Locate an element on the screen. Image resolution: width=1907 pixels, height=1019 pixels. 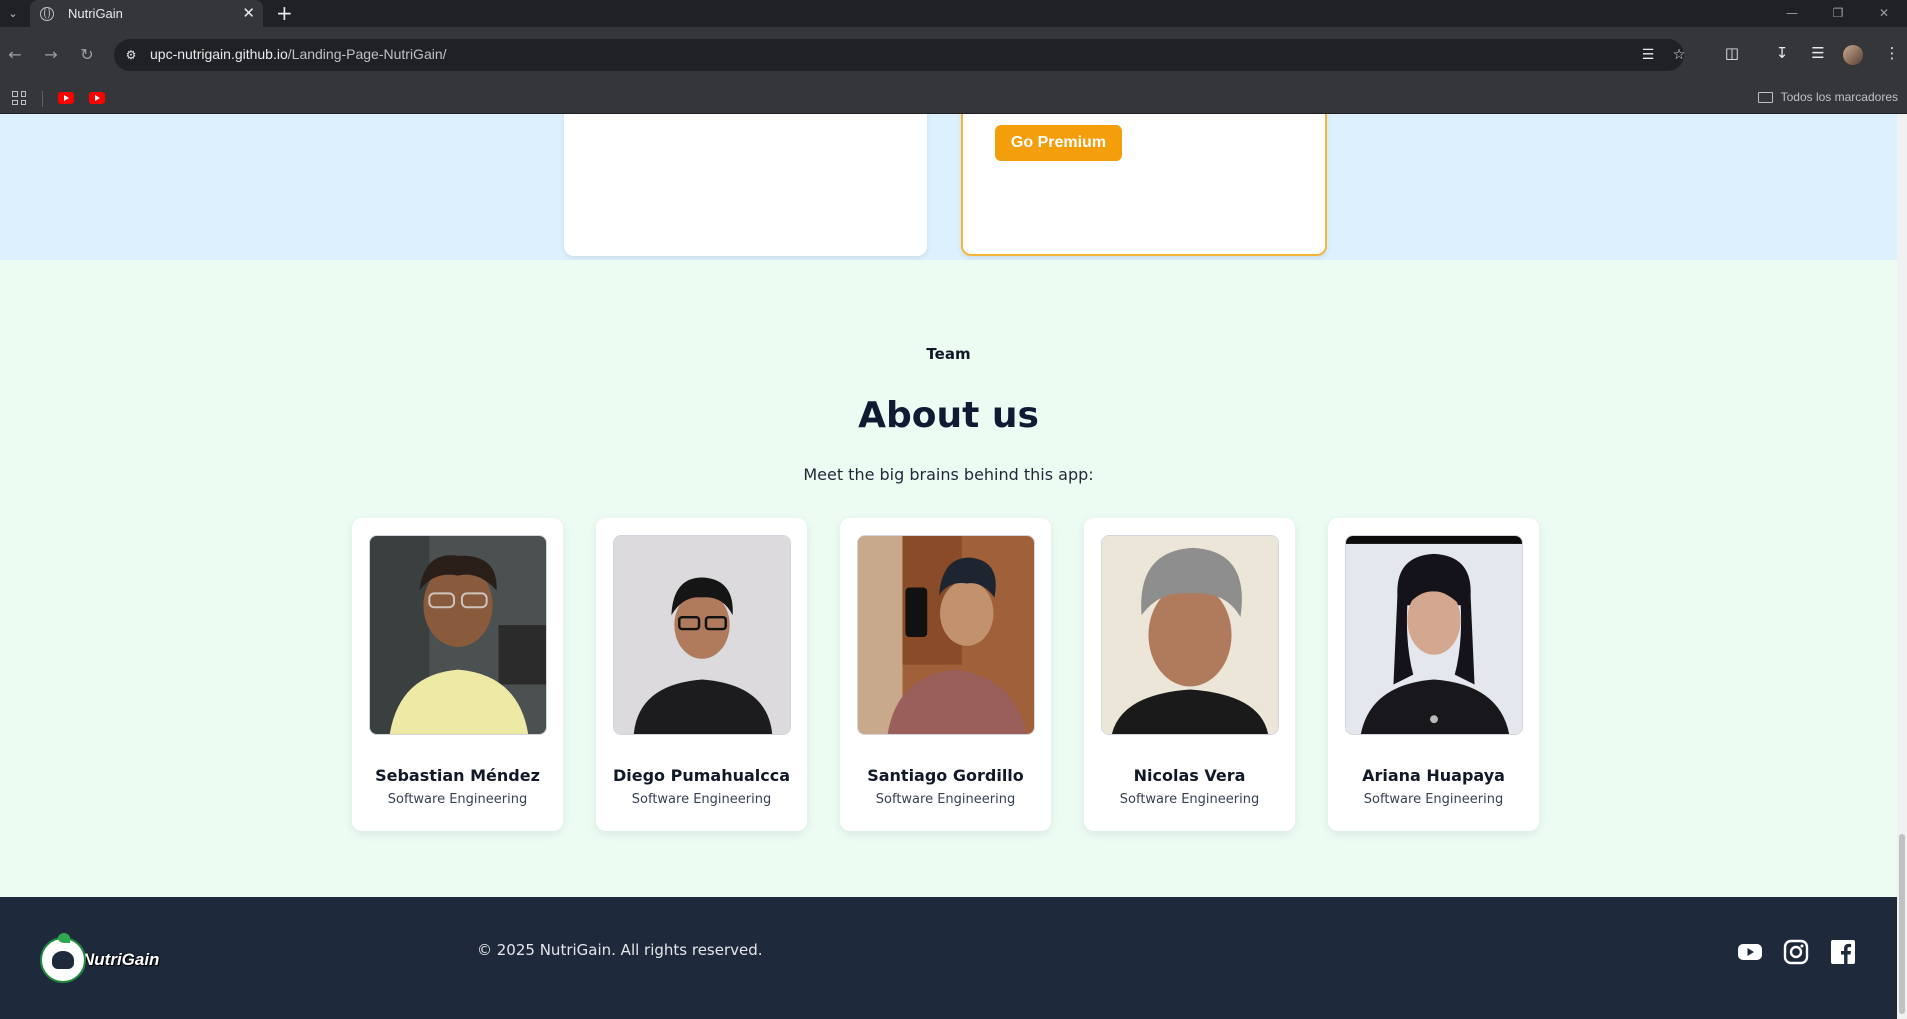
copyright-text: © 2025 NutriGain. All rights reserved. is located at coordinates (620, 950).